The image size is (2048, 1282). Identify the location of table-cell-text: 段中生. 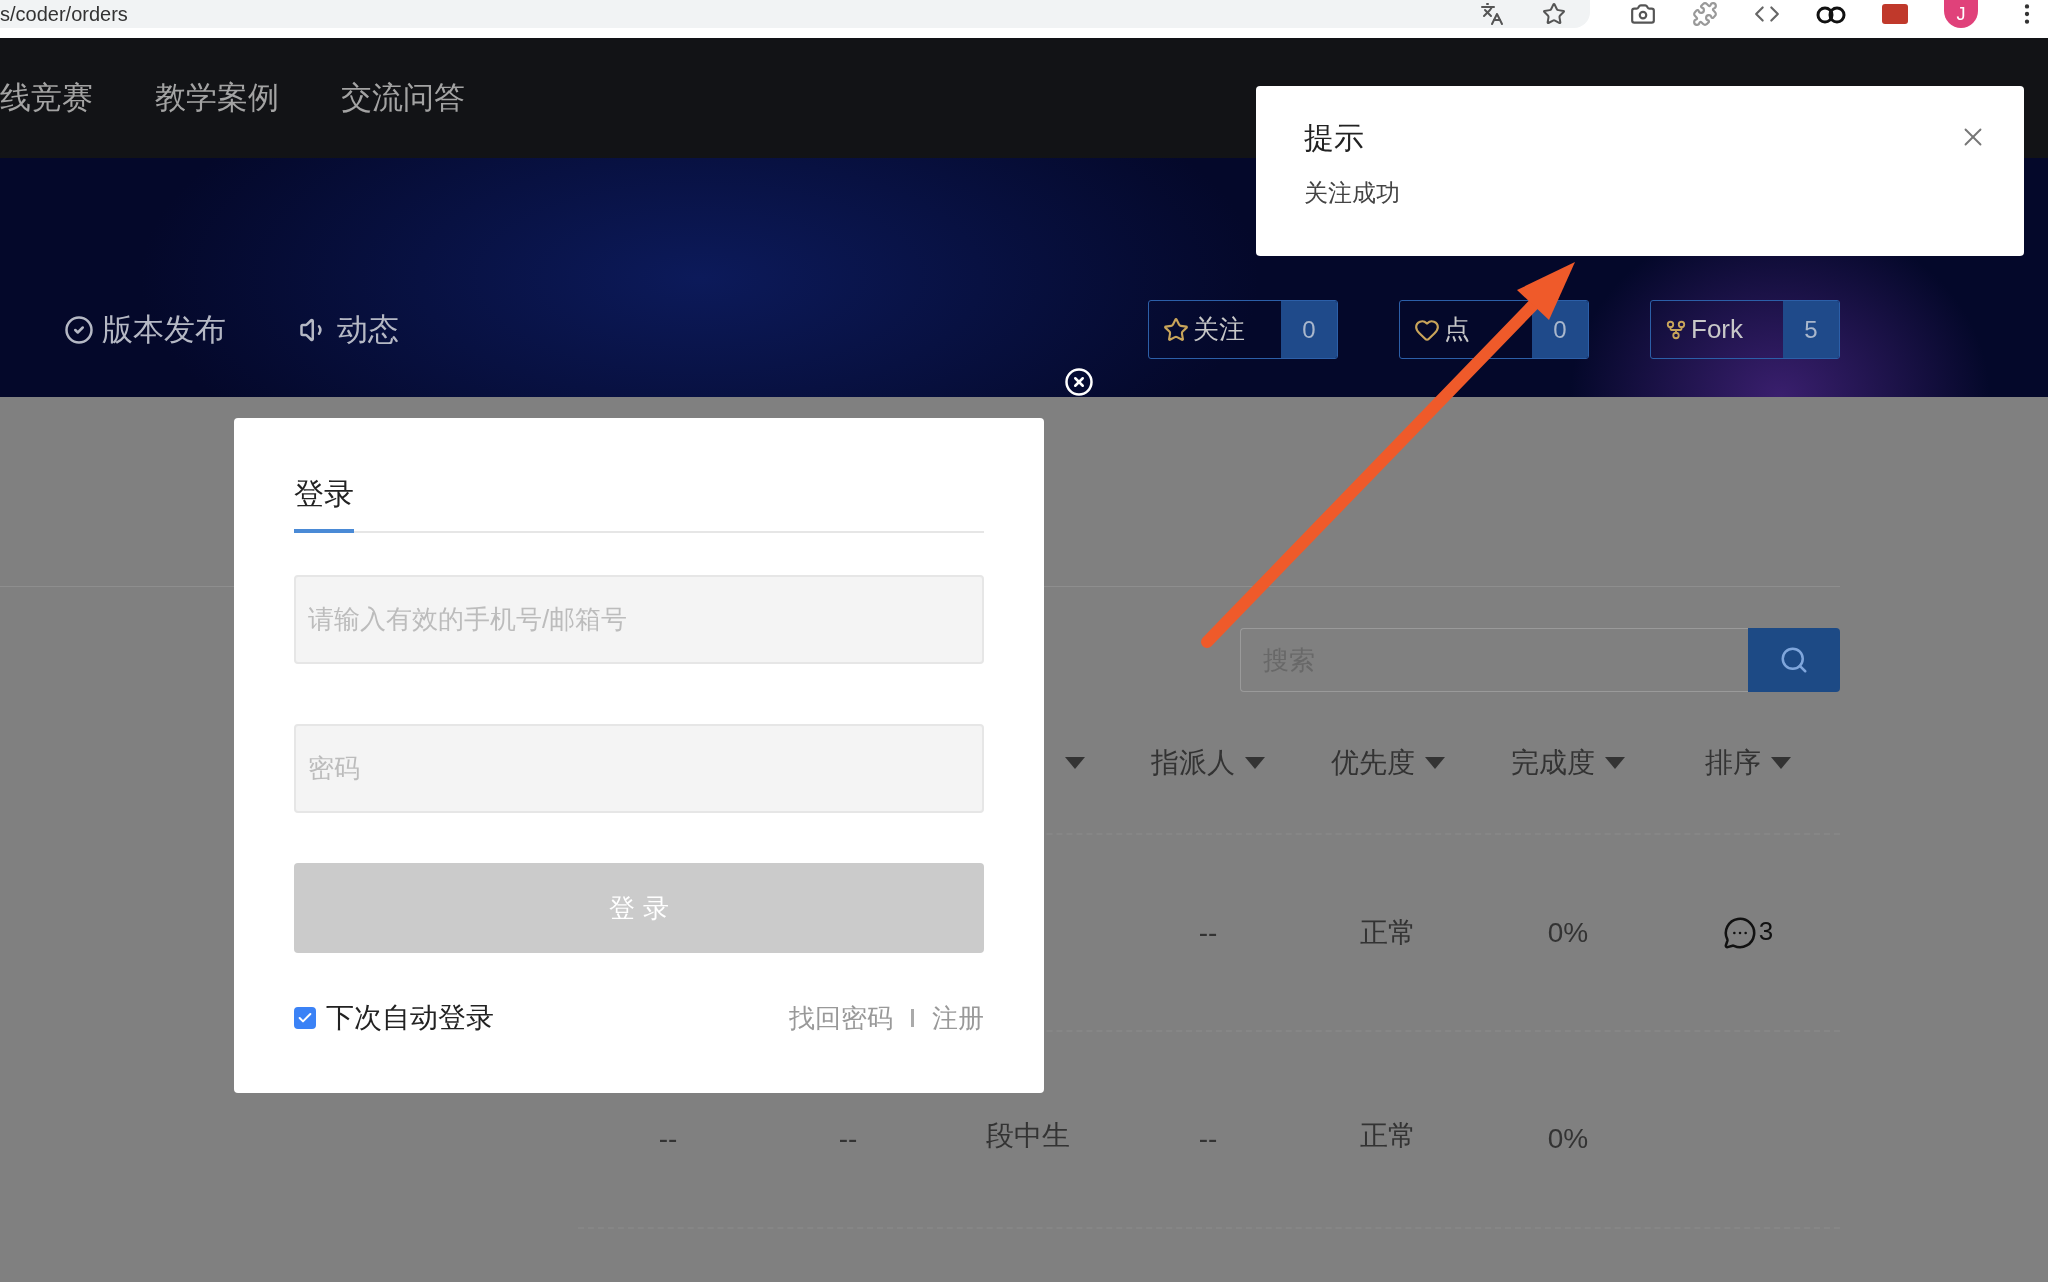
(1028, 1136).